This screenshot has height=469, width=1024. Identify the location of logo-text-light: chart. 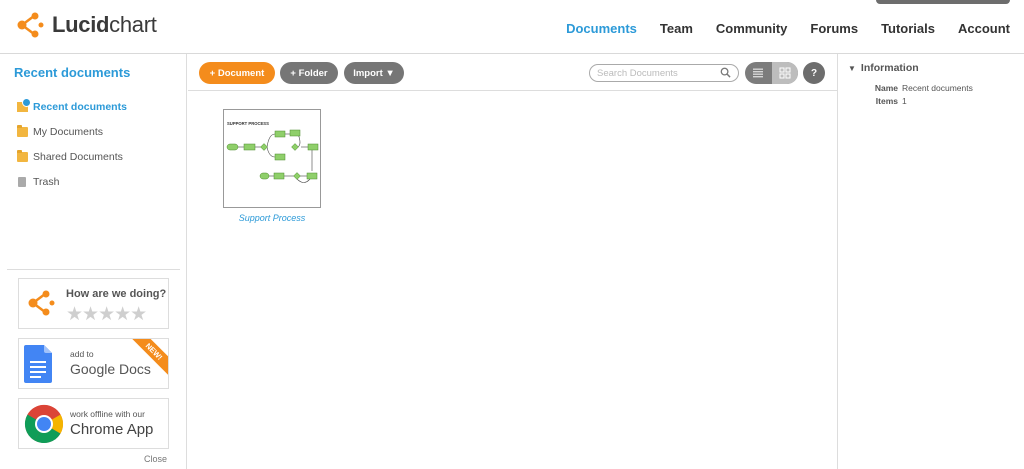
(133, 24).